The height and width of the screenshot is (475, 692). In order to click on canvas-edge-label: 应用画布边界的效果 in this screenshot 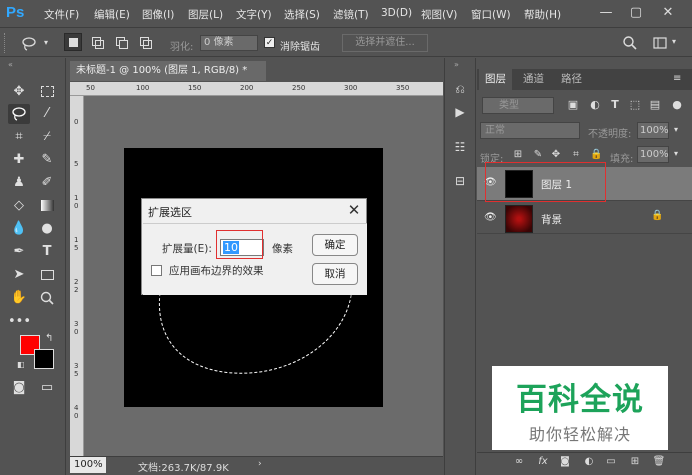, I will do `click(216, 271)`.